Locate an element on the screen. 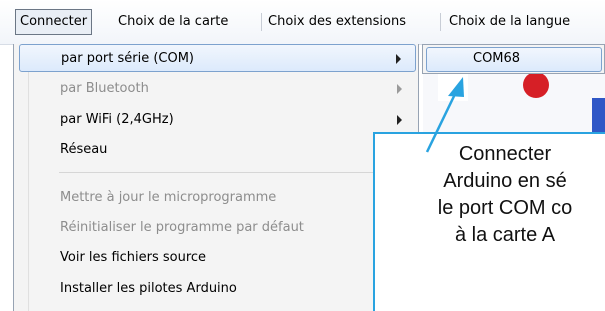 Image resolution: width=605 pixels, height=311 pixels. com-port-submenu: COM68 is located at coordinates (513, 59).